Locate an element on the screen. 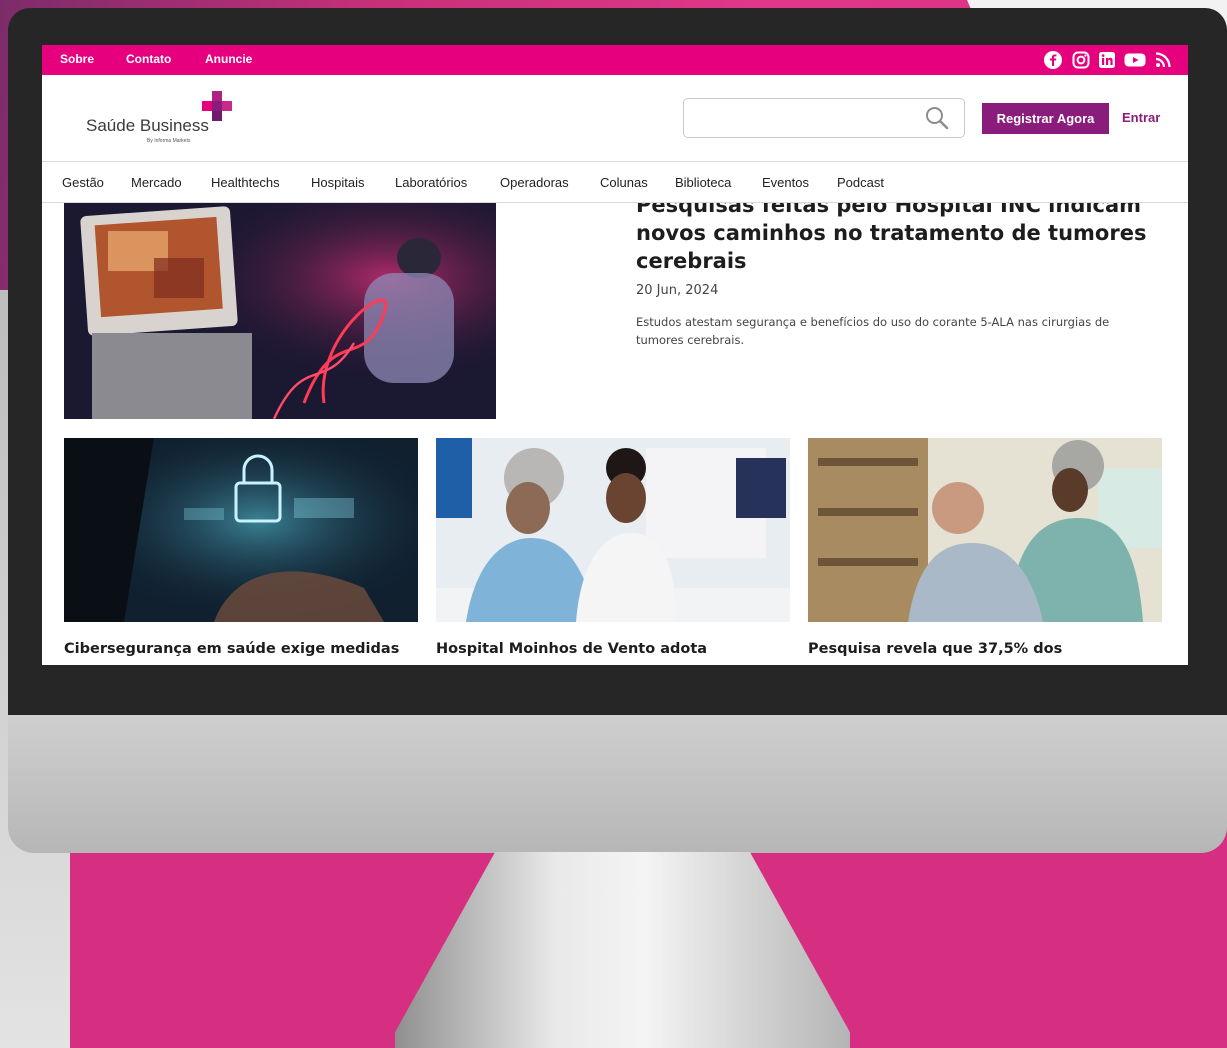  facebook-icon is located at coordinates (1053, 60).